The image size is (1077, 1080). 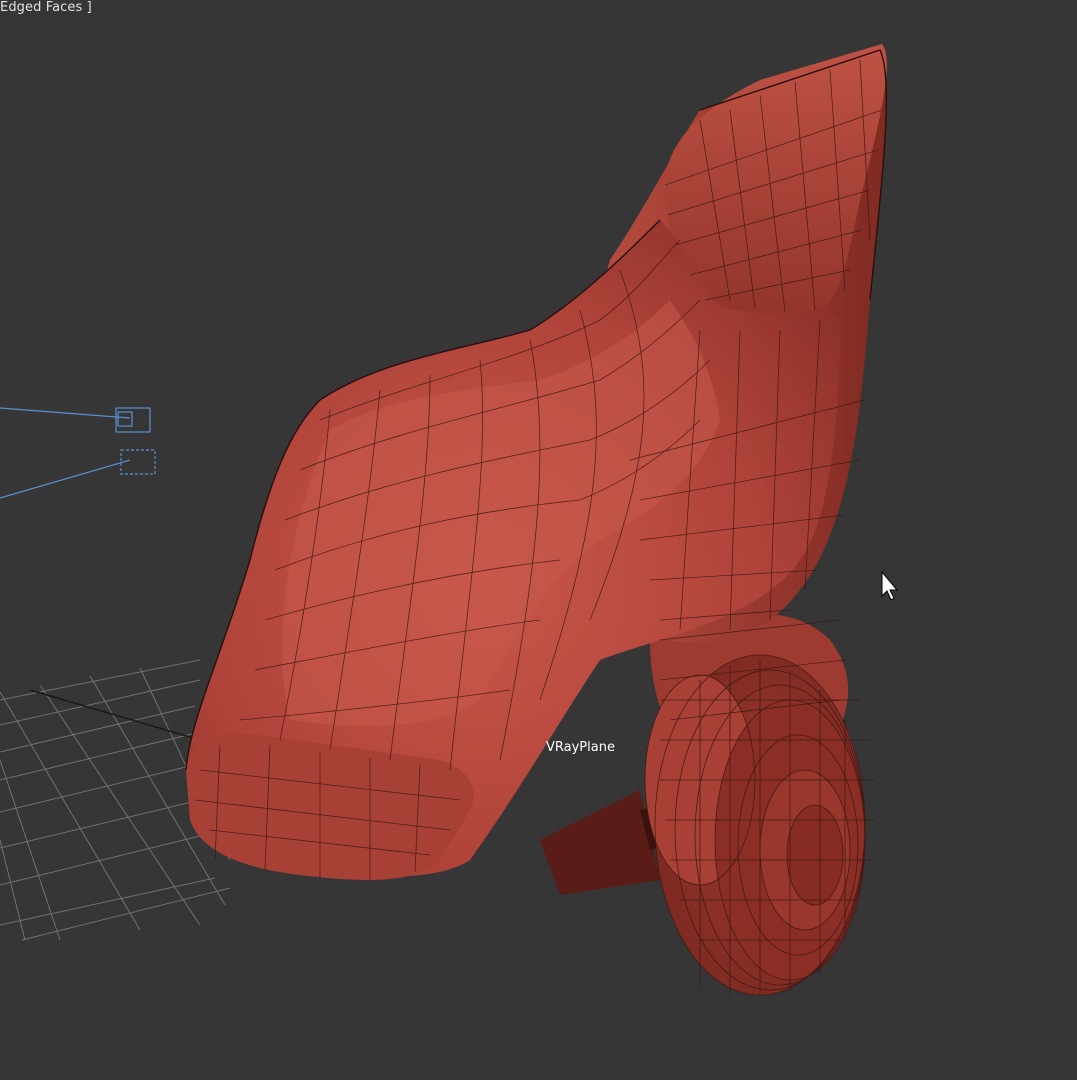 What do you see at coordinates (115, 715) in the screenshot?
I see `grid-axis-line` at bounding box center [115, 715].